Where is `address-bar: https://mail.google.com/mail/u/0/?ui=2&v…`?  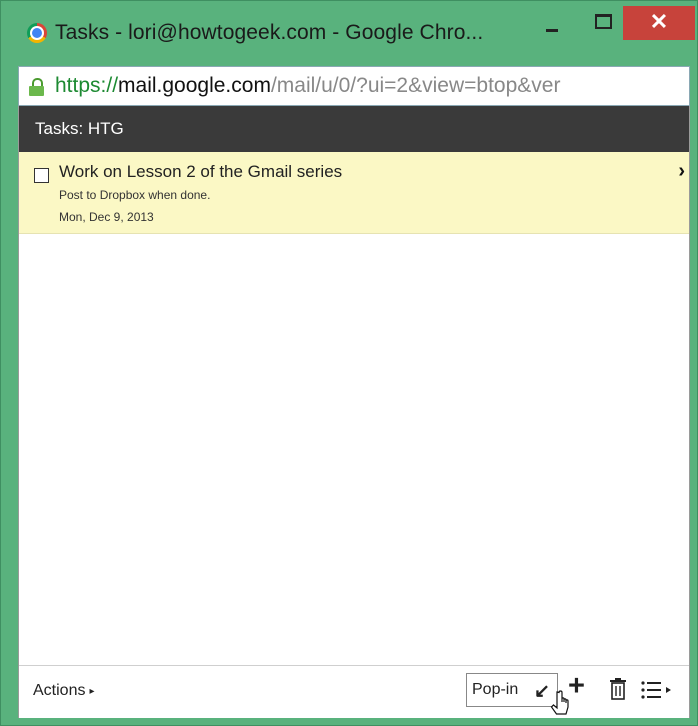
address-bar: https://mail.google.com/mail/u/0/?ui=2&v… is located at coordinates (354, 86).